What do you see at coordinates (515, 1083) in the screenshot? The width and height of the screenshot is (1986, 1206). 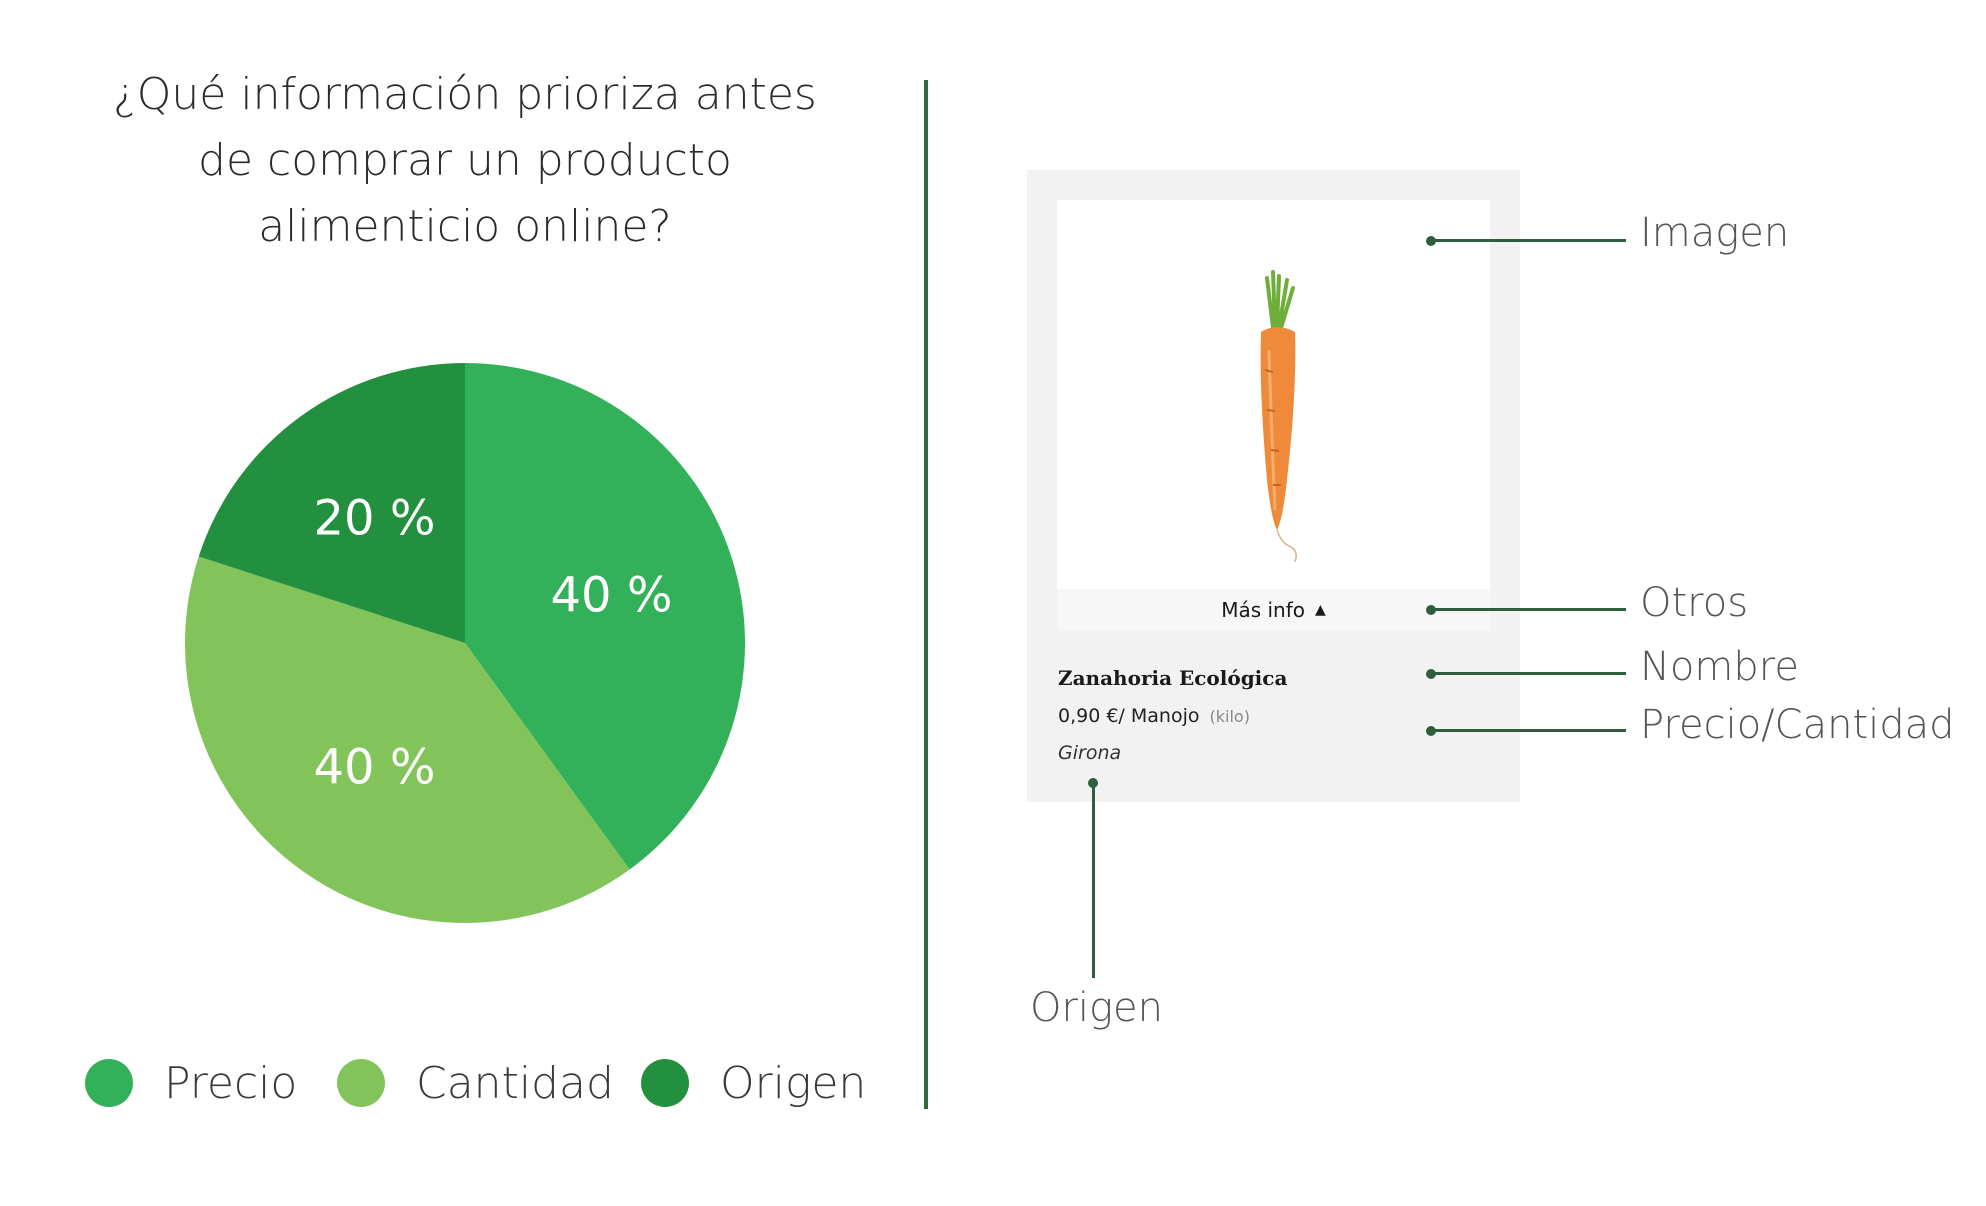 I see `legend-label-cantidad: Cantidad` at bounding box center [515, 1083].